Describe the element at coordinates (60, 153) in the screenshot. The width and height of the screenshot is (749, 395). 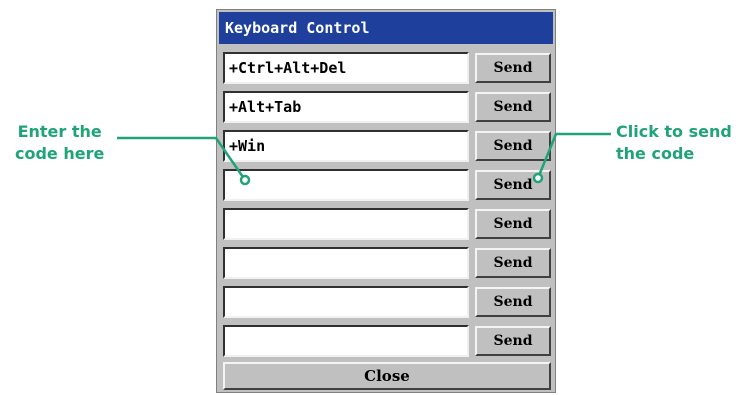
I see `annotation-line: code here` at that location.